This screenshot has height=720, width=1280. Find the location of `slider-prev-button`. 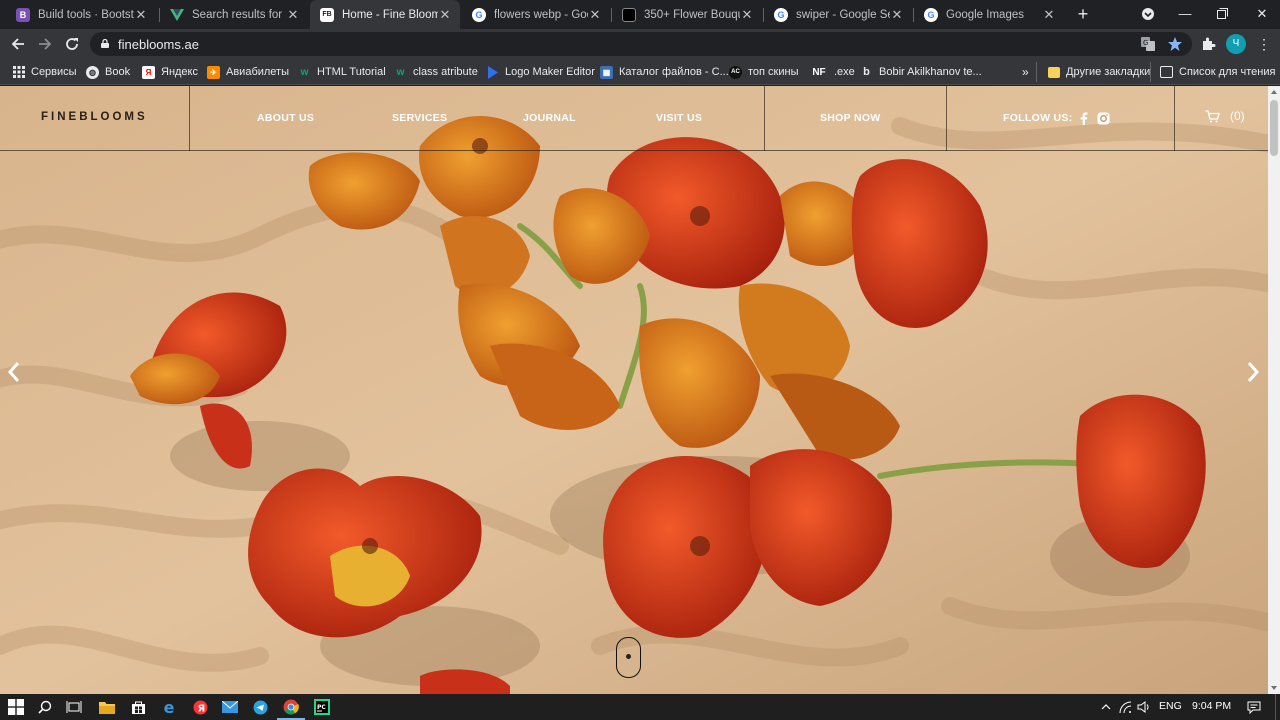

slider-prev-button is located at coordinates (14, 374).